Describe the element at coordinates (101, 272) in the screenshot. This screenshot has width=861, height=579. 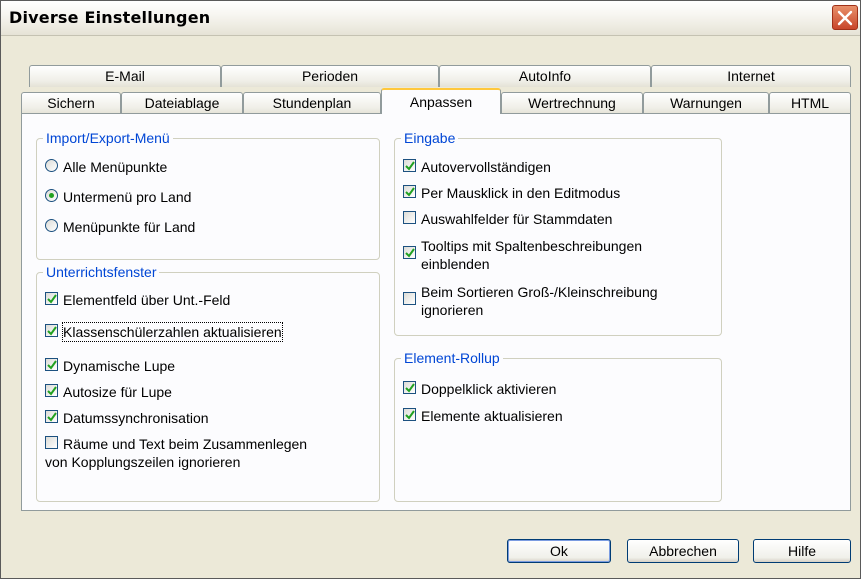
I see `group-title-unterrichtsfenster: Unterrichtsfenster` at that location.